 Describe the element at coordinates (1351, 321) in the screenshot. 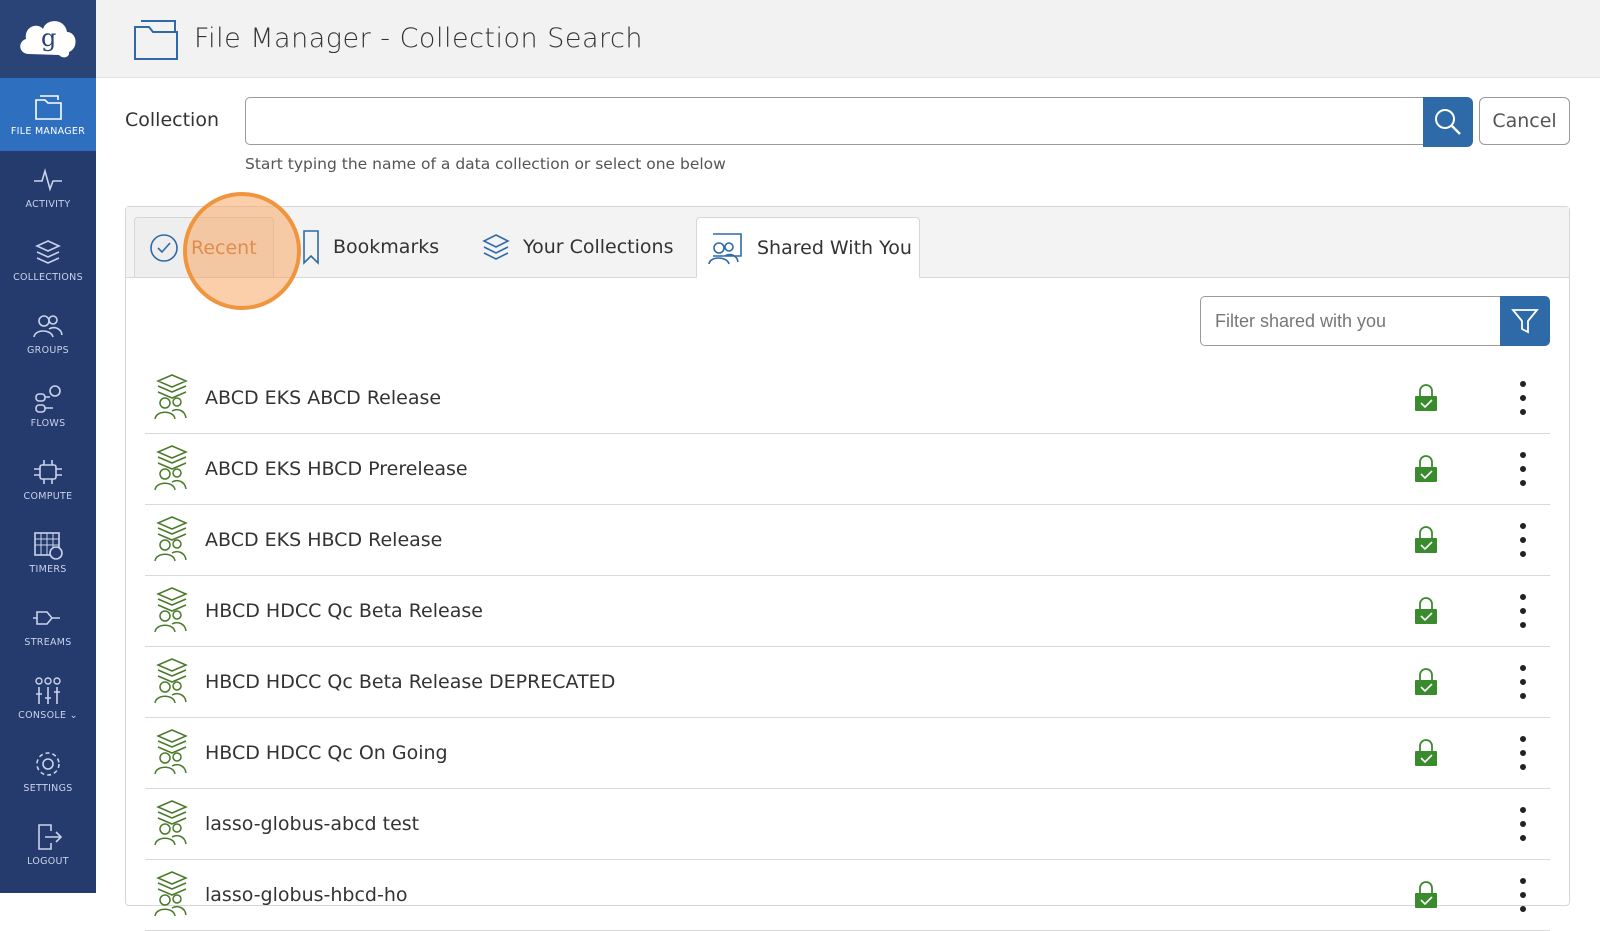

I see `filter-input` at that location.